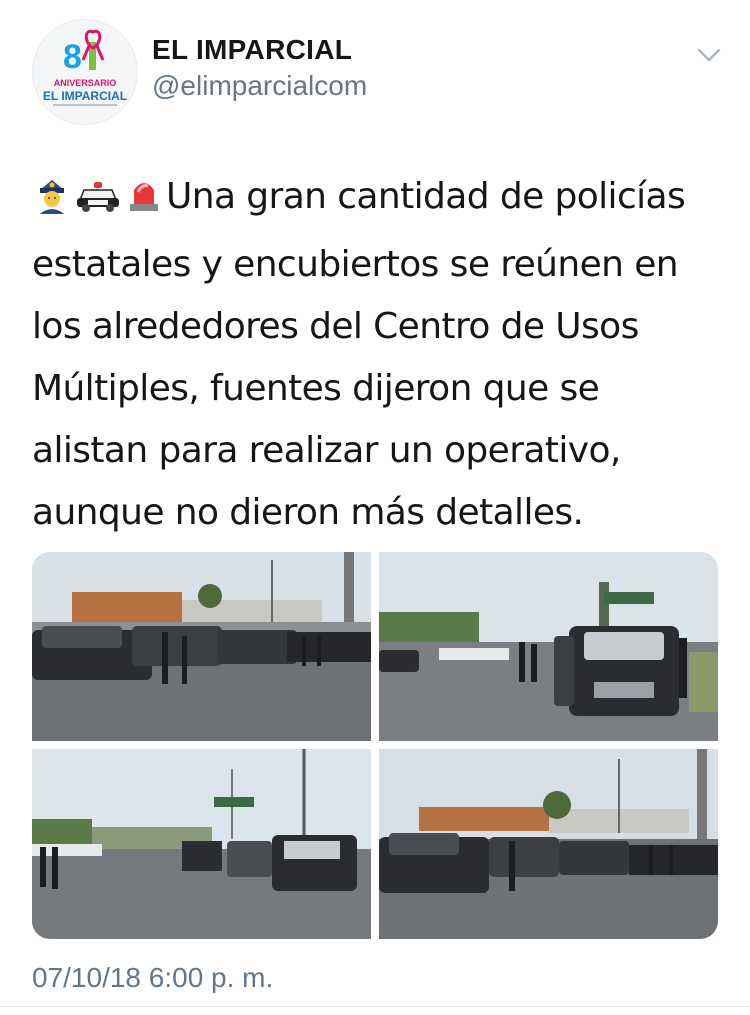  What do you see at coordinates (201, 646) in the screenshot?
I see `photo-police-trucks-parking-lot` at bounding box center [201, 646].